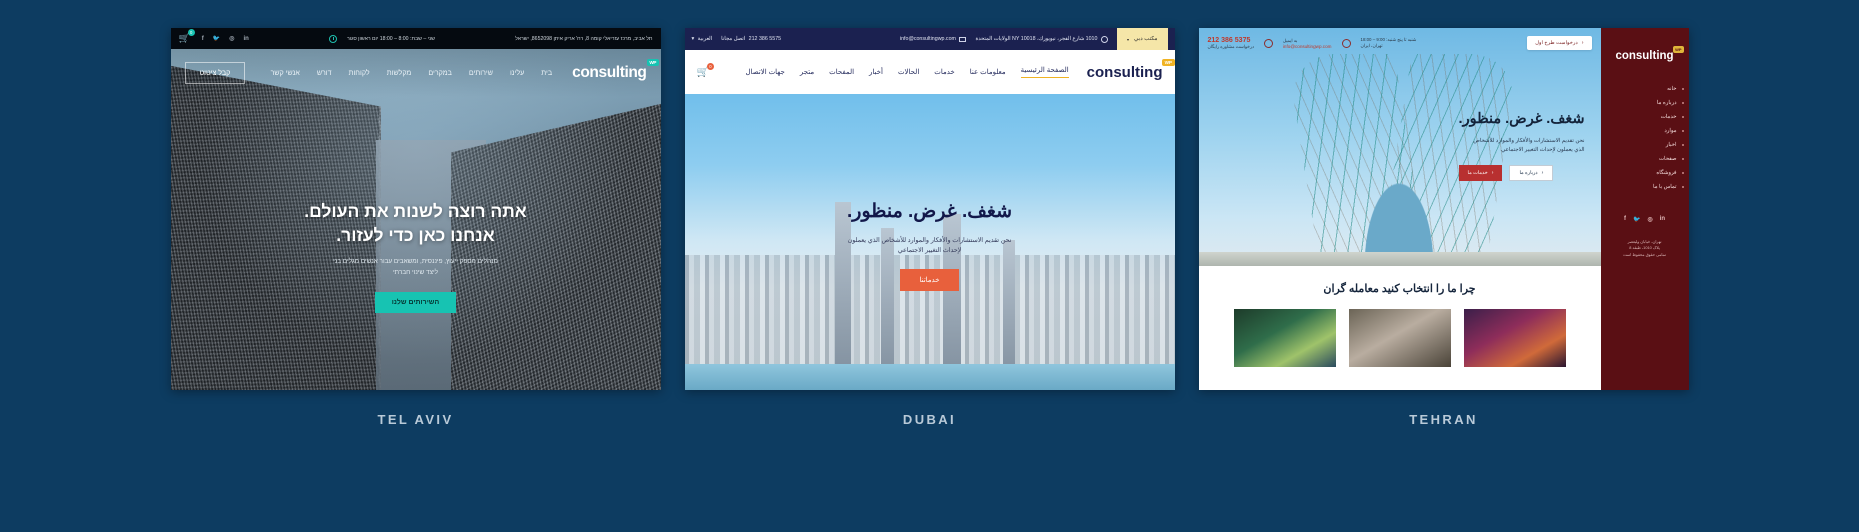  What do you see at coordinates (1492, 173) in the screenshot?
I see `chevron-left-icon-primary: ‹` at bounding box center [1492, 173].